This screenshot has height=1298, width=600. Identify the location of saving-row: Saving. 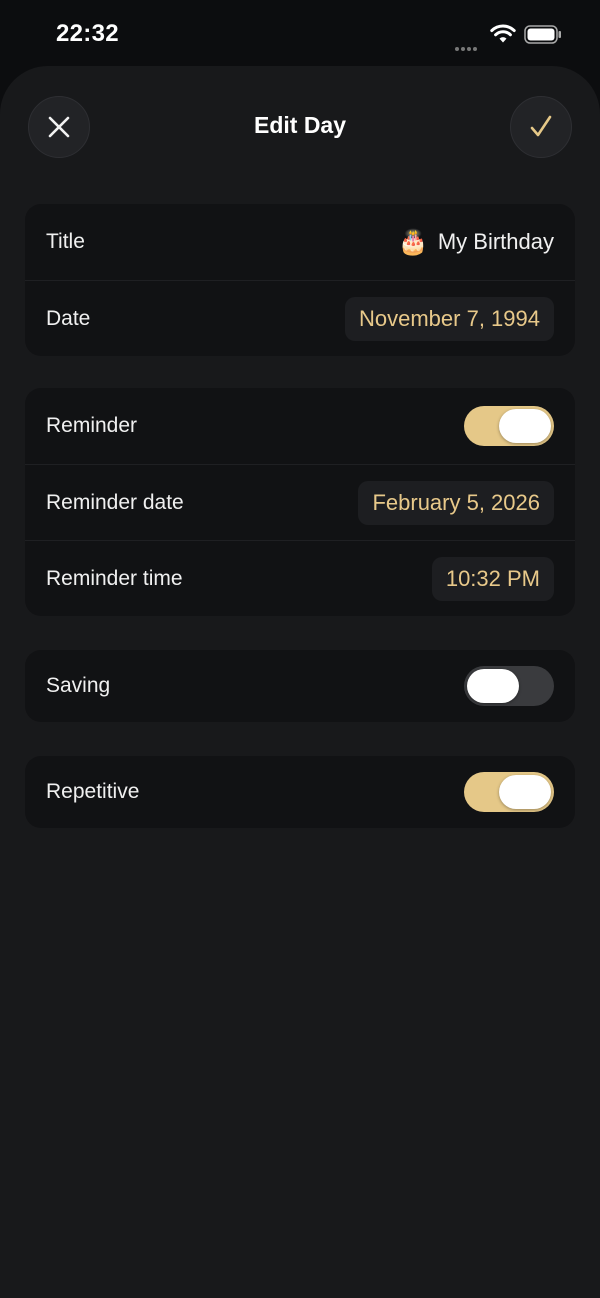
(300, 686).